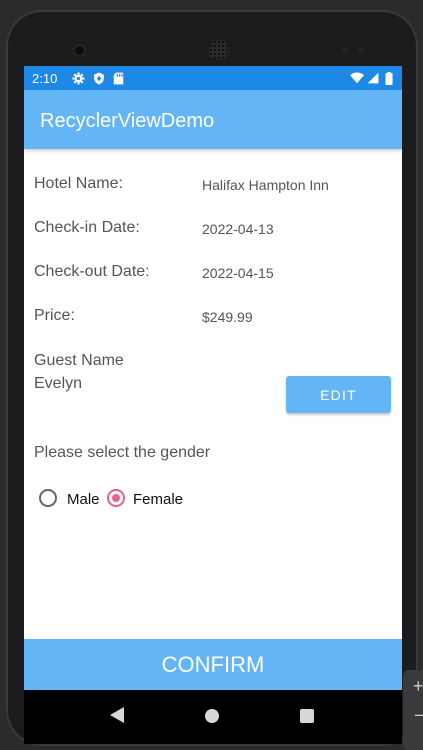 The height and width of the screenshot is (750, 423). I want to click on zoom-out-icon: –, so click(419, 714).